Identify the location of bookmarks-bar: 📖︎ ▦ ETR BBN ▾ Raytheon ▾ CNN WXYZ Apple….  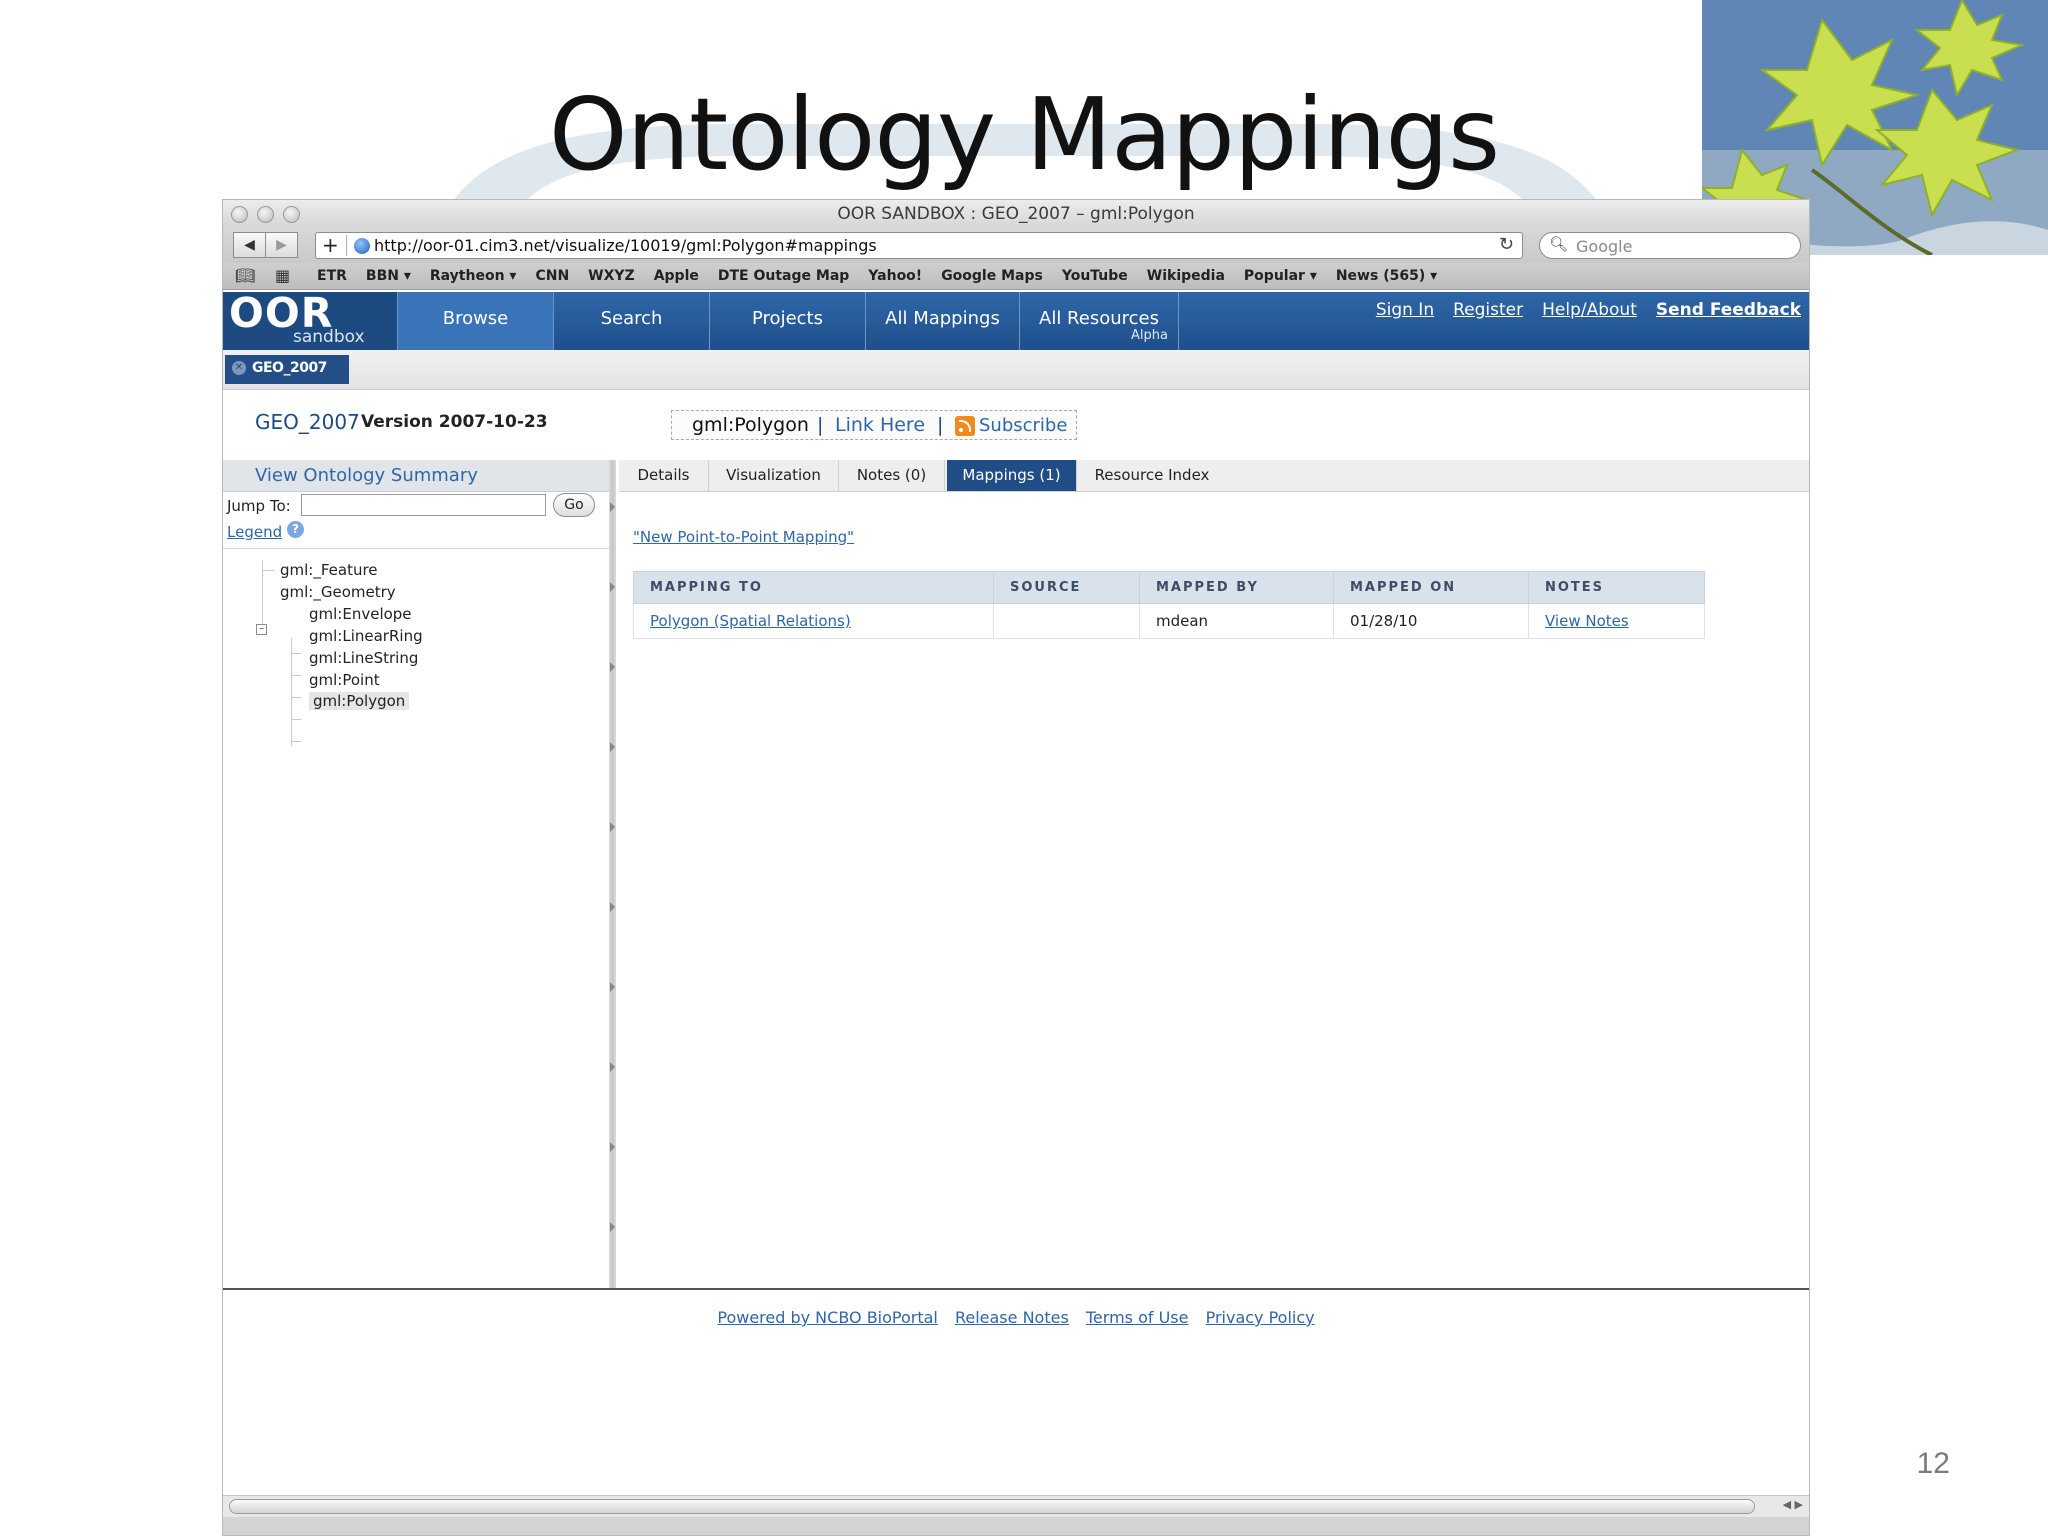
(1016, 276).